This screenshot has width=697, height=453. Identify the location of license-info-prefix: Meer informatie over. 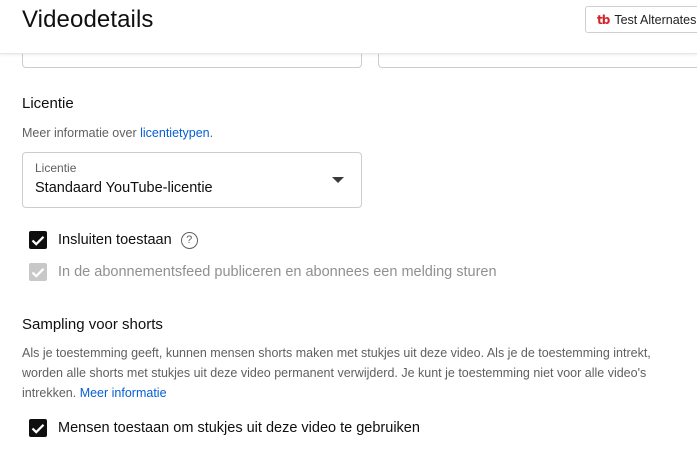
(81, 133).